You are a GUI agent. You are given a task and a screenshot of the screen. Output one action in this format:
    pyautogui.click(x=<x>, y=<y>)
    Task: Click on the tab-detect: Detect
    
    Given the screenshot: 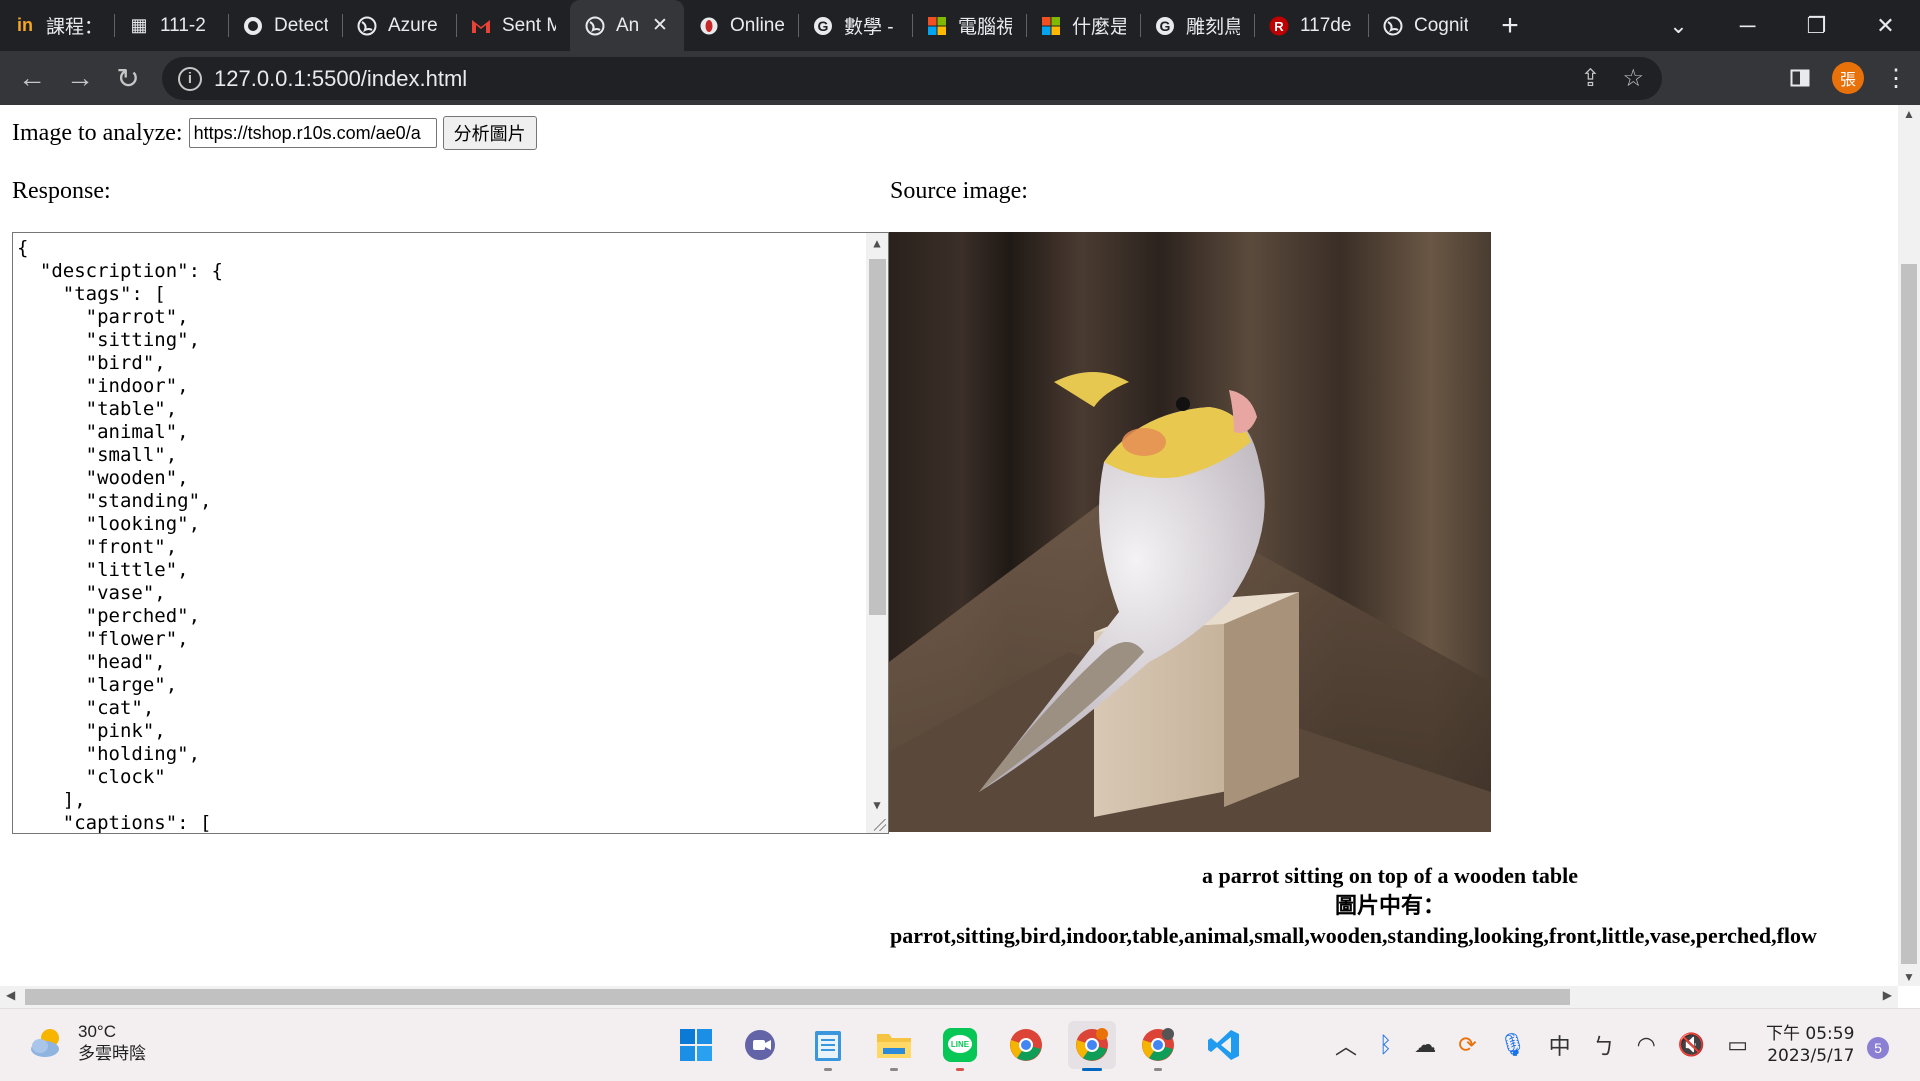 What is the action you would take?
    pyautogui.click(x=285, y=25)
    